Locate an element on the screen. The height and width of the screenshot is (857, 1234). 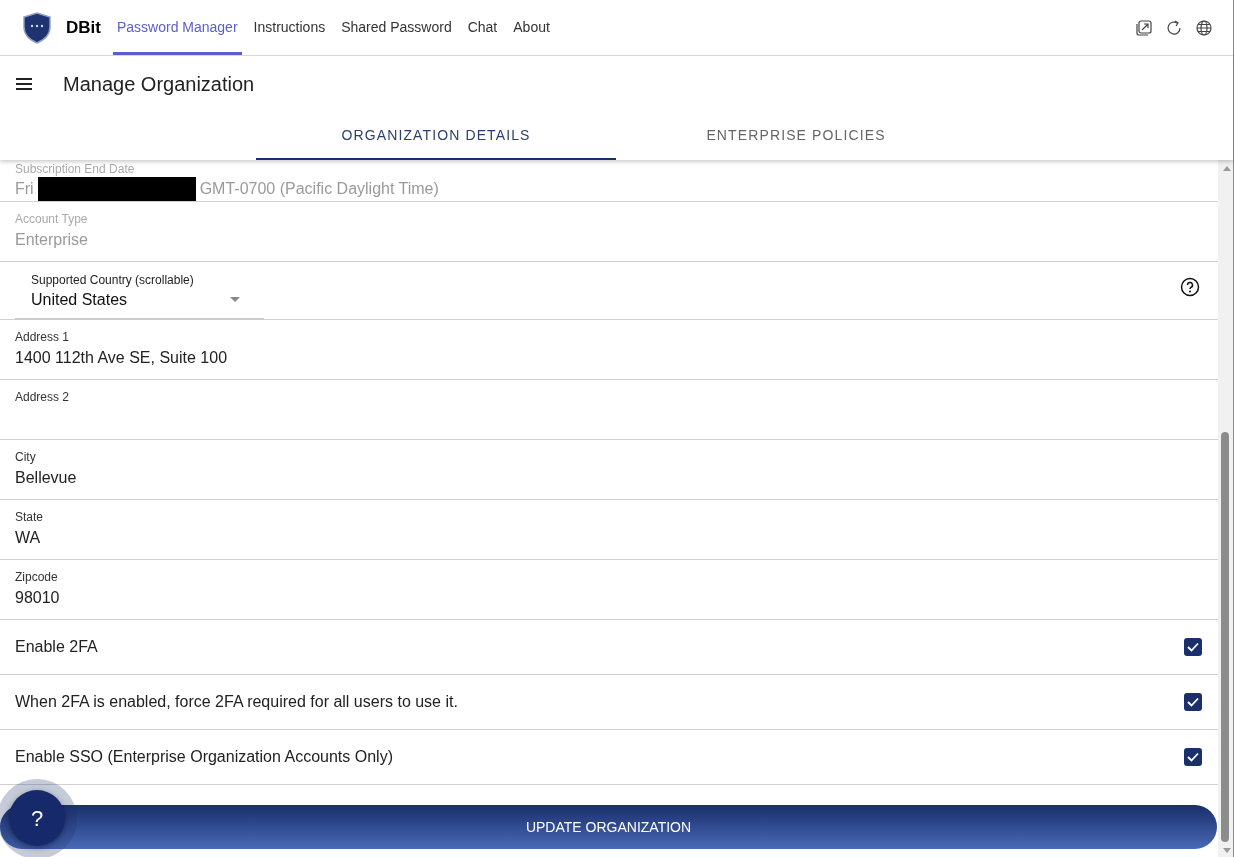
country-select: Supported Country (scrollable) United States is located at coordinates (139, 290).